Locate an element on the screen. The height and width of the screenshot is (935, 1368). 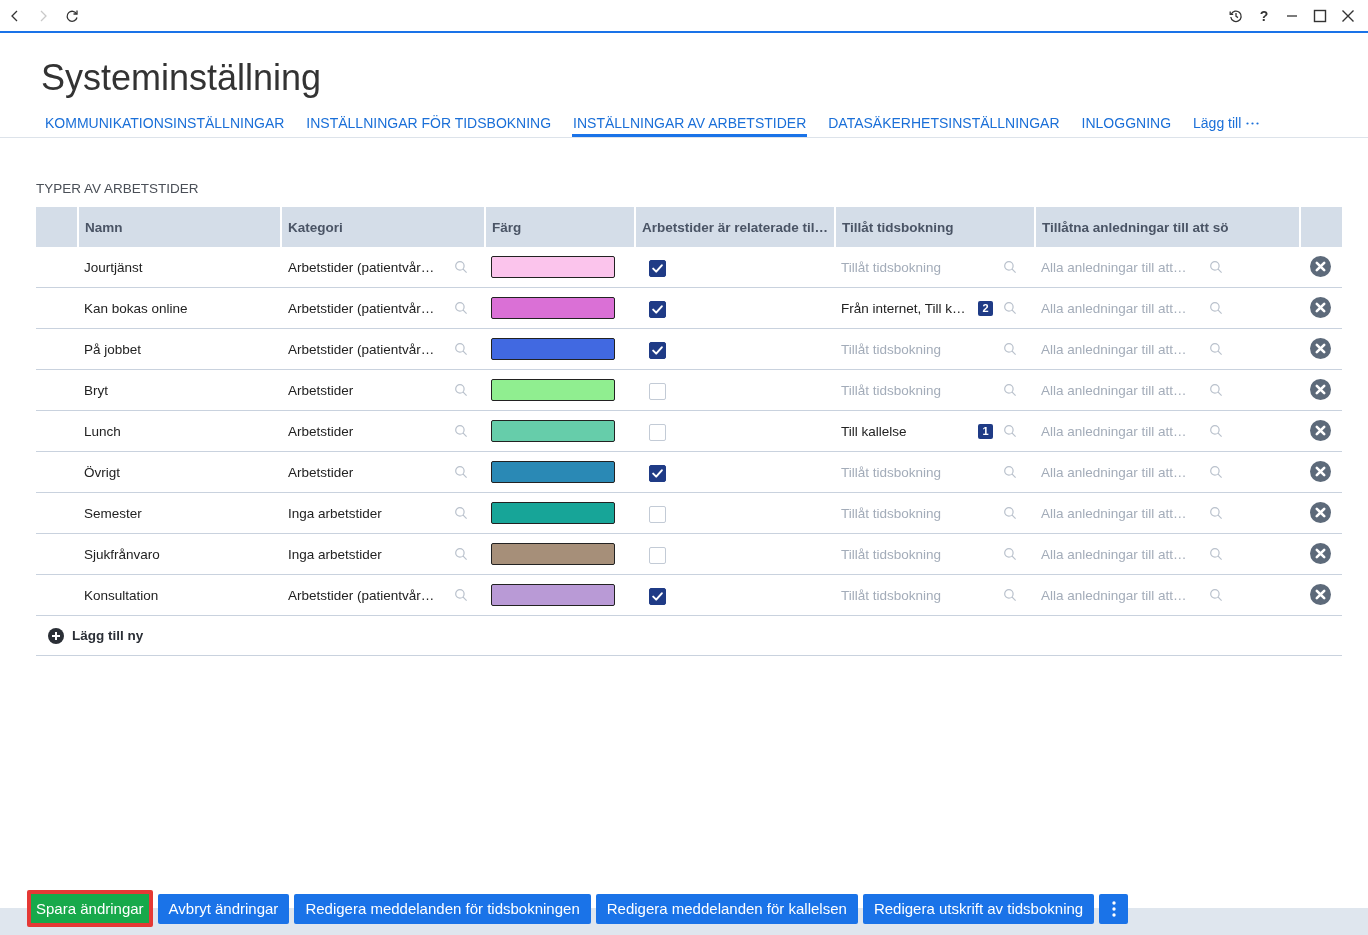
settings-tab: INLOGGNING is located at coordinates (1126, 125).